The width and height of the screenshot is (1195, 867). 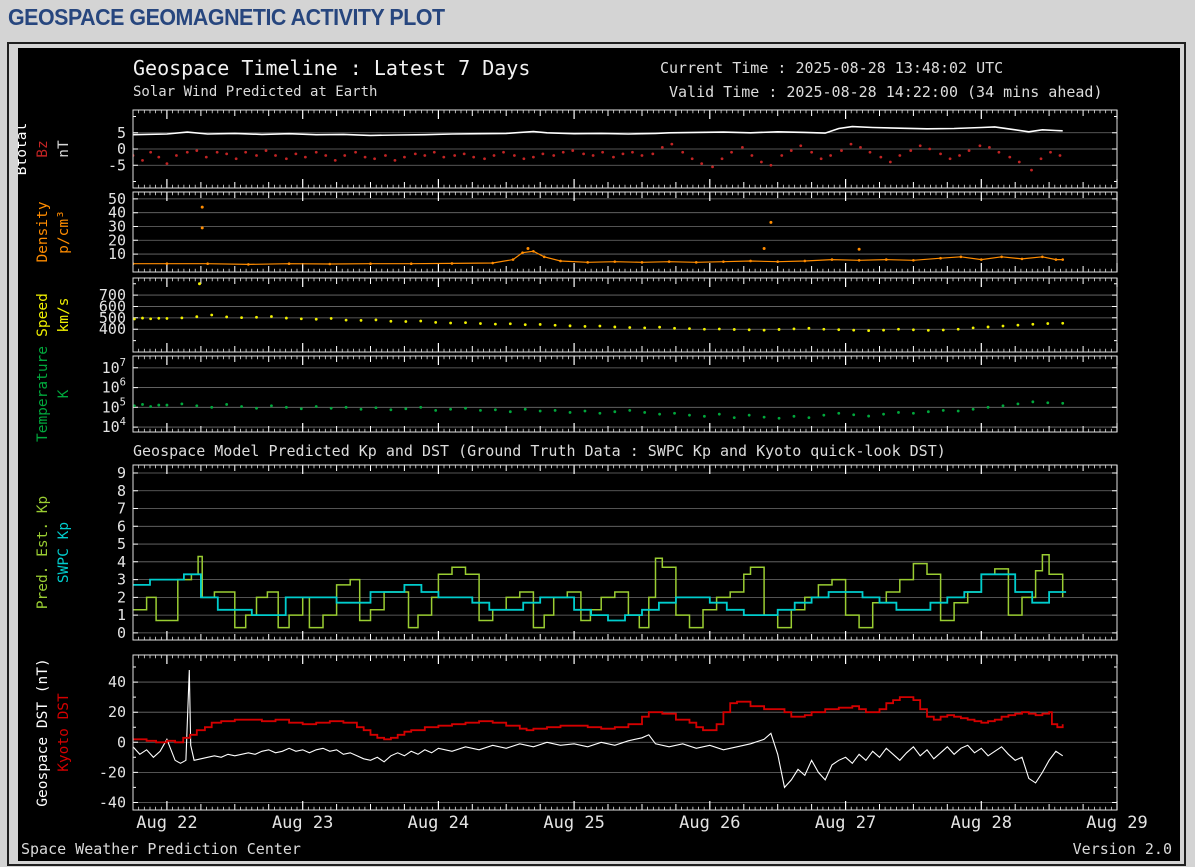 What do you see at coordinates (43, 148) in the screenshot?
I see `axis-label-bz: Bz` at bounding box center [43, 148].